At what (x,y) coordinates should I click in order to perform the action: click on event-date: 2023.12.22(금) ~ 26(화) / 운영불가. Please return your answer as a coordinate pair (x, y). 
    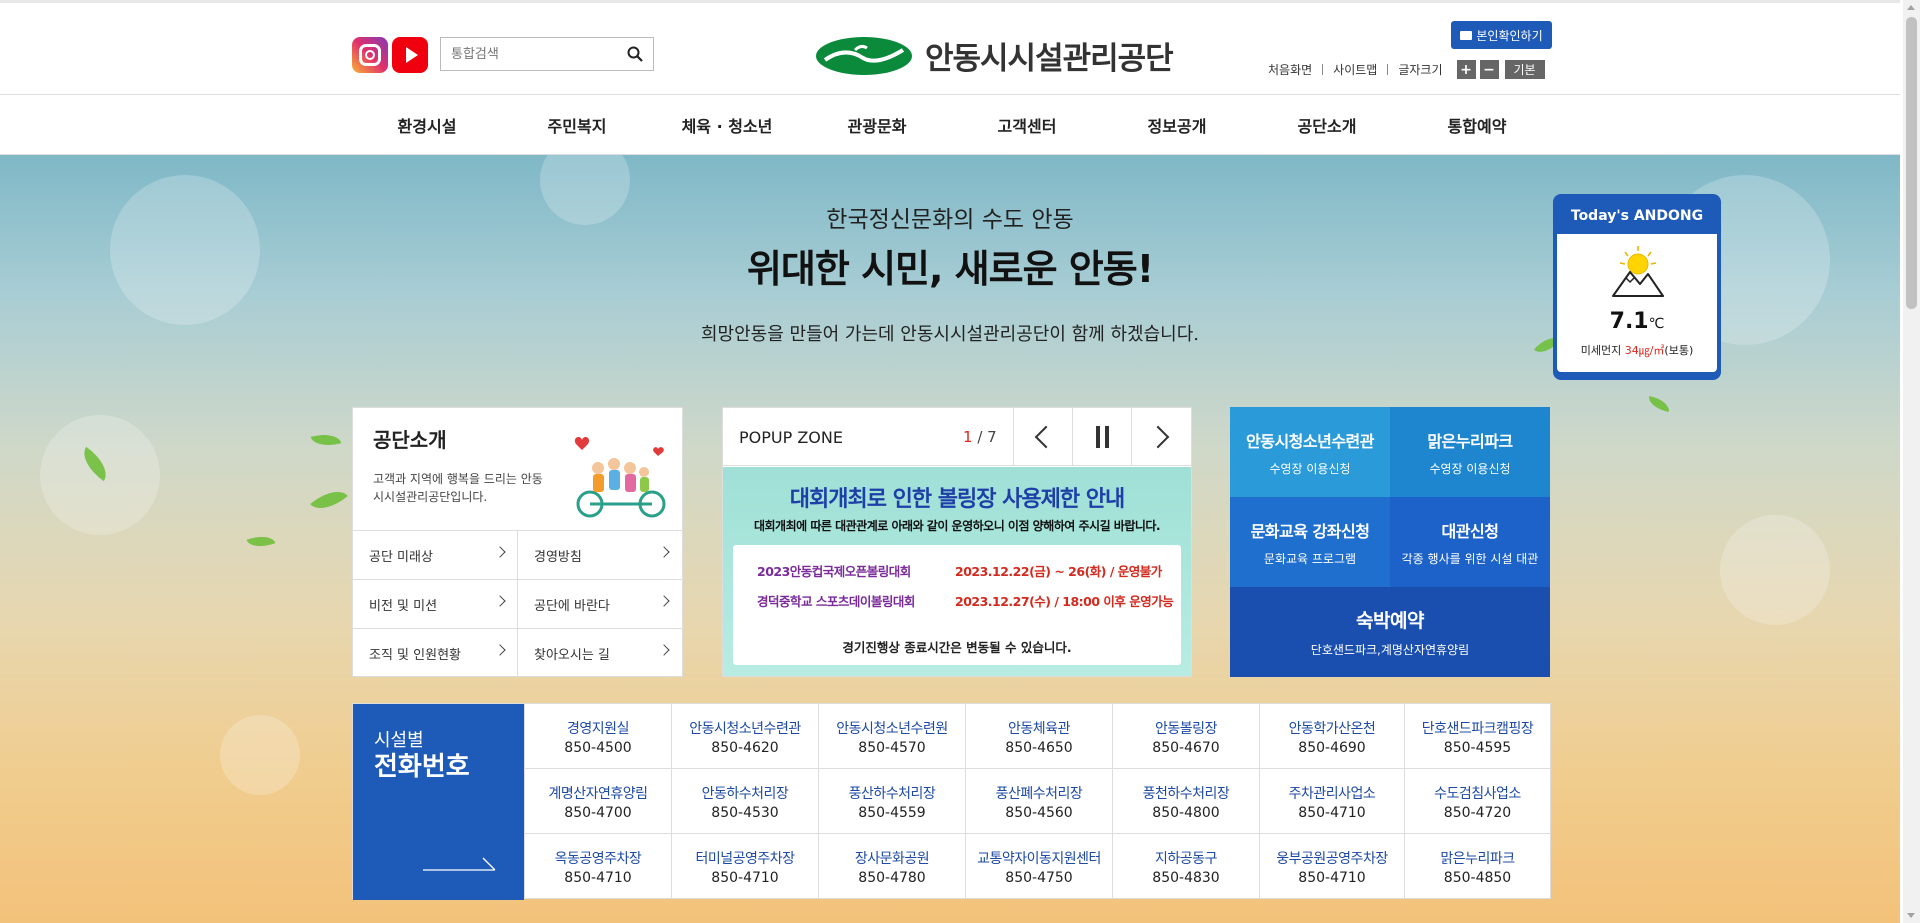
    Looking at the image, I should click on (1058, 571).